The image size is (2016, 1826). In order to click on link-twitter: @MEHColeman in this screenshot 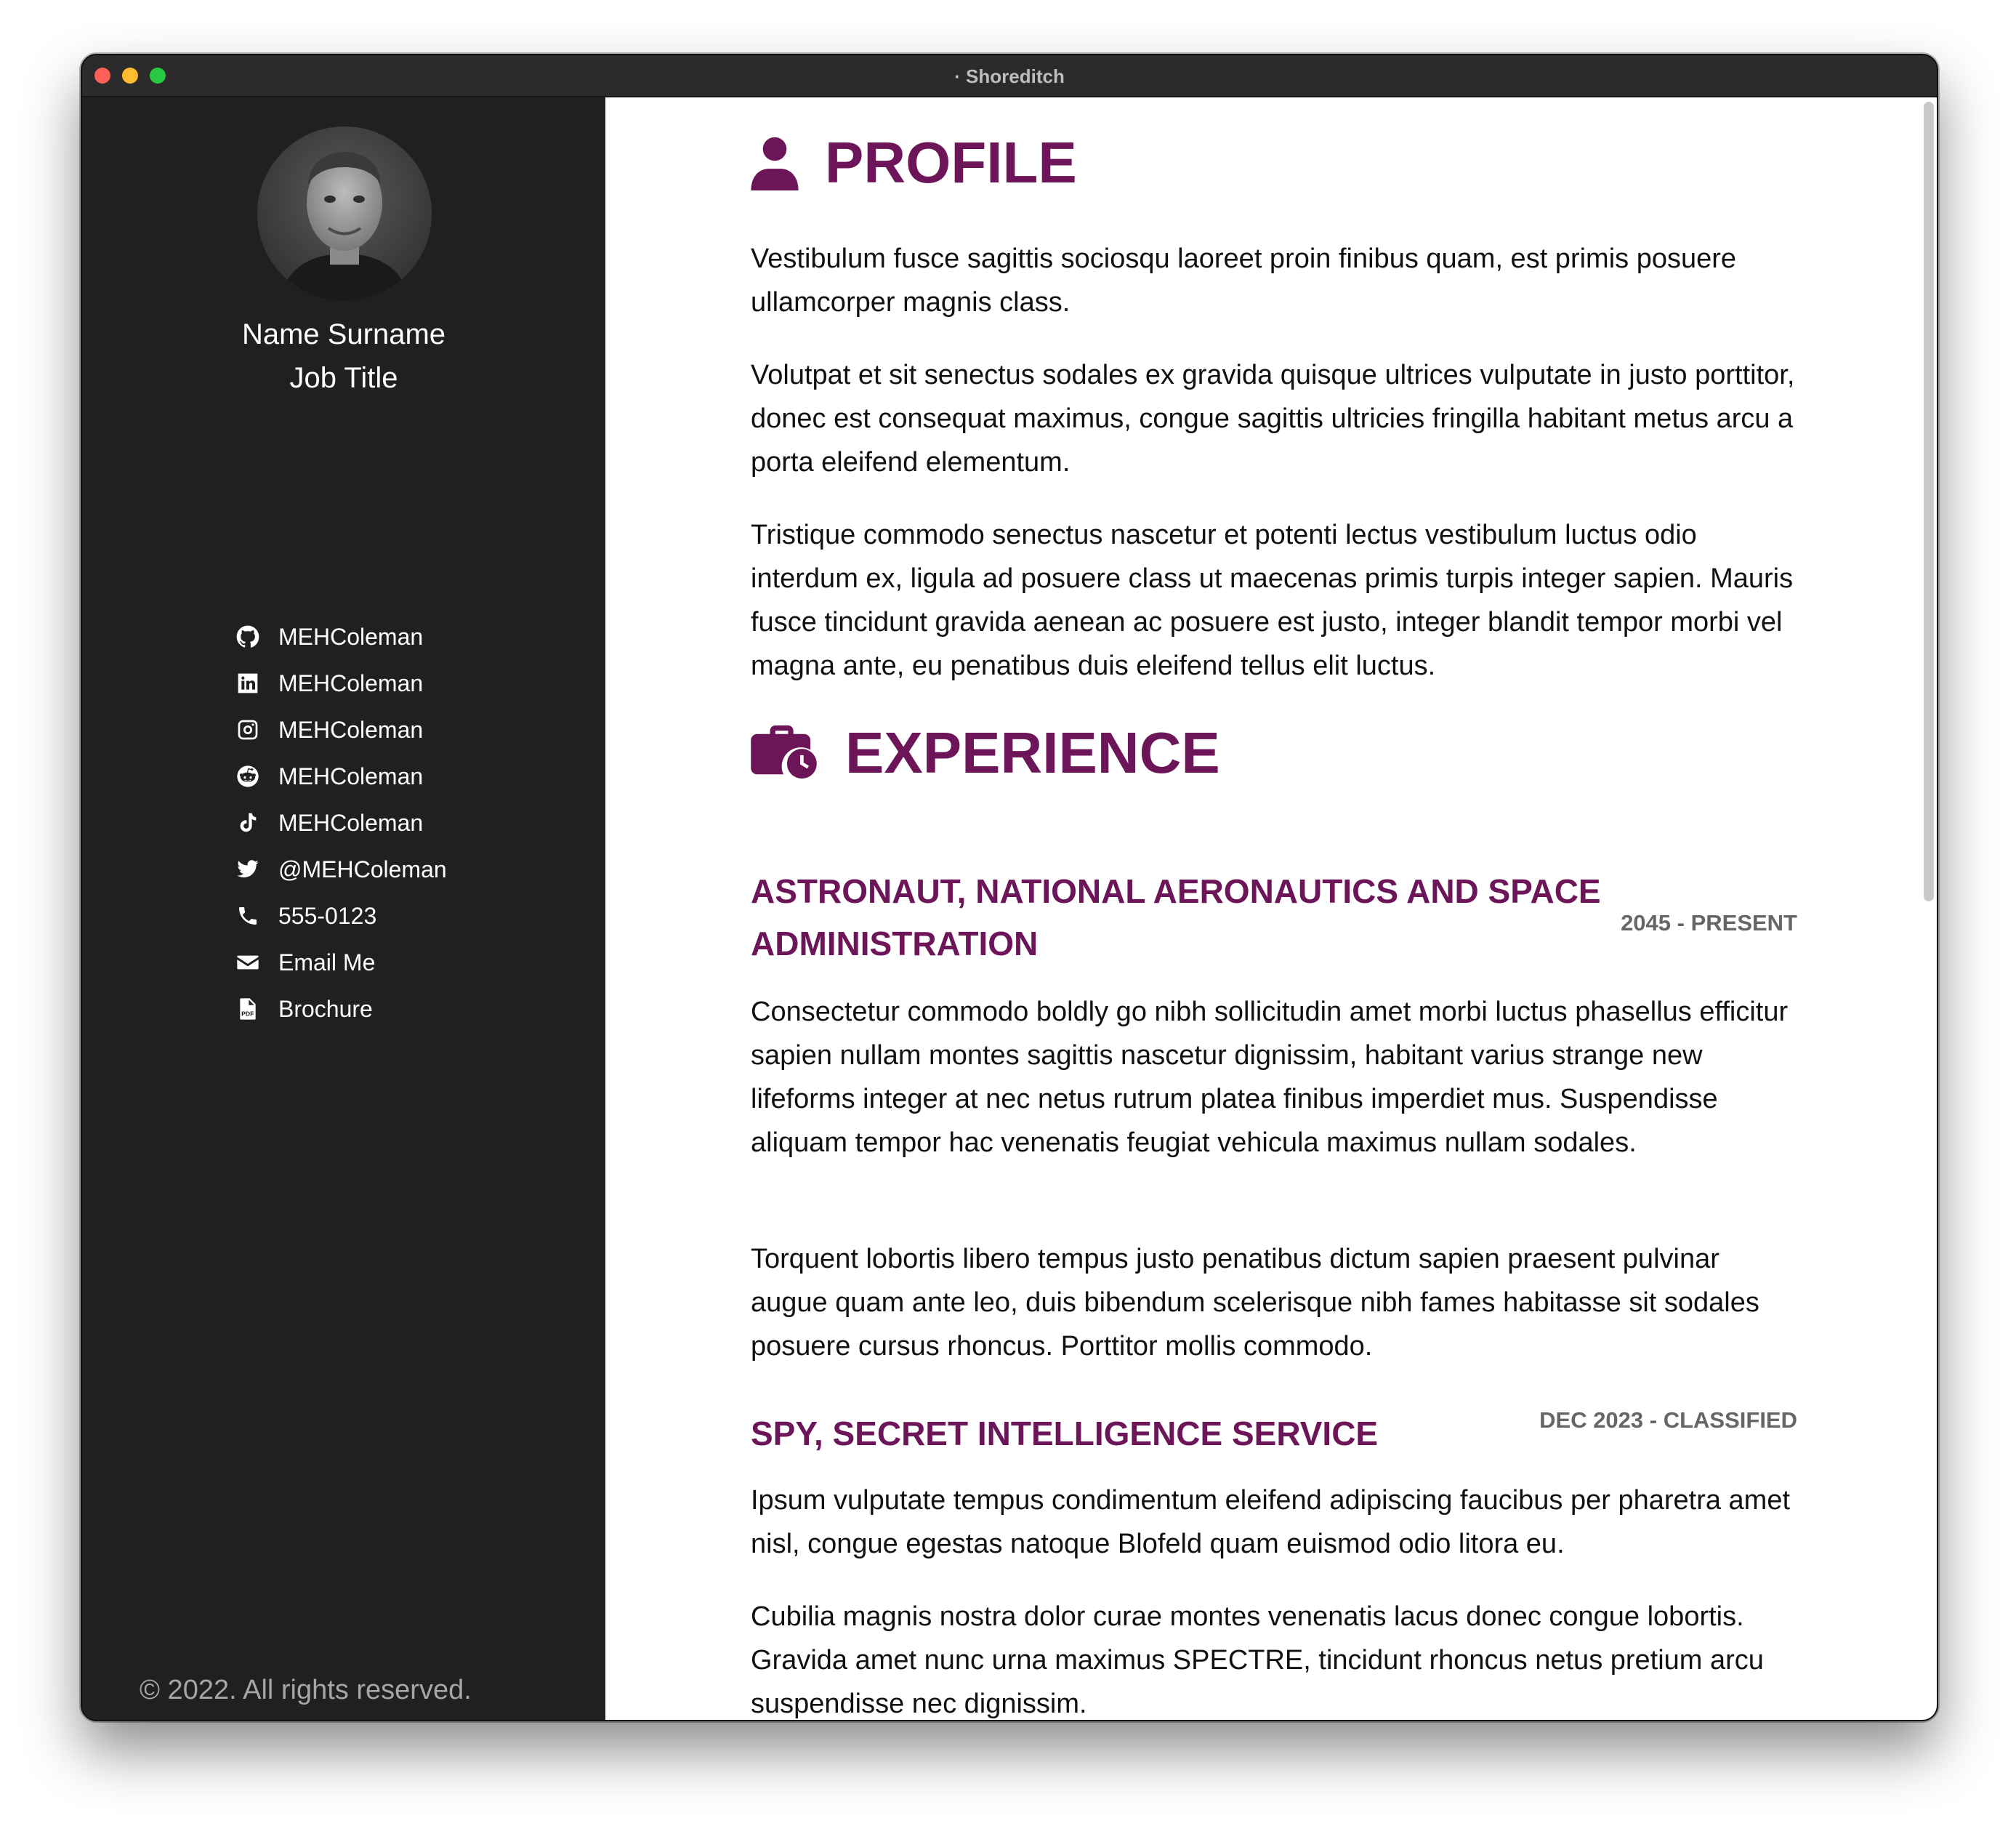, I will do `click(341, 869)`.